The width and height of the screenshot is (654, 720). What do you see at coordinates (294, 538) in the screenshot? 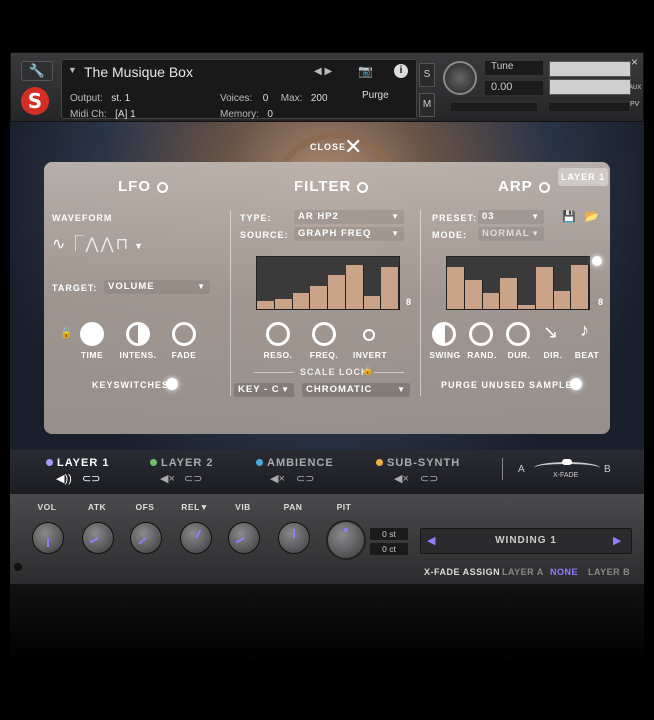
I see `pan-knob` at bounding box center [294, 538].